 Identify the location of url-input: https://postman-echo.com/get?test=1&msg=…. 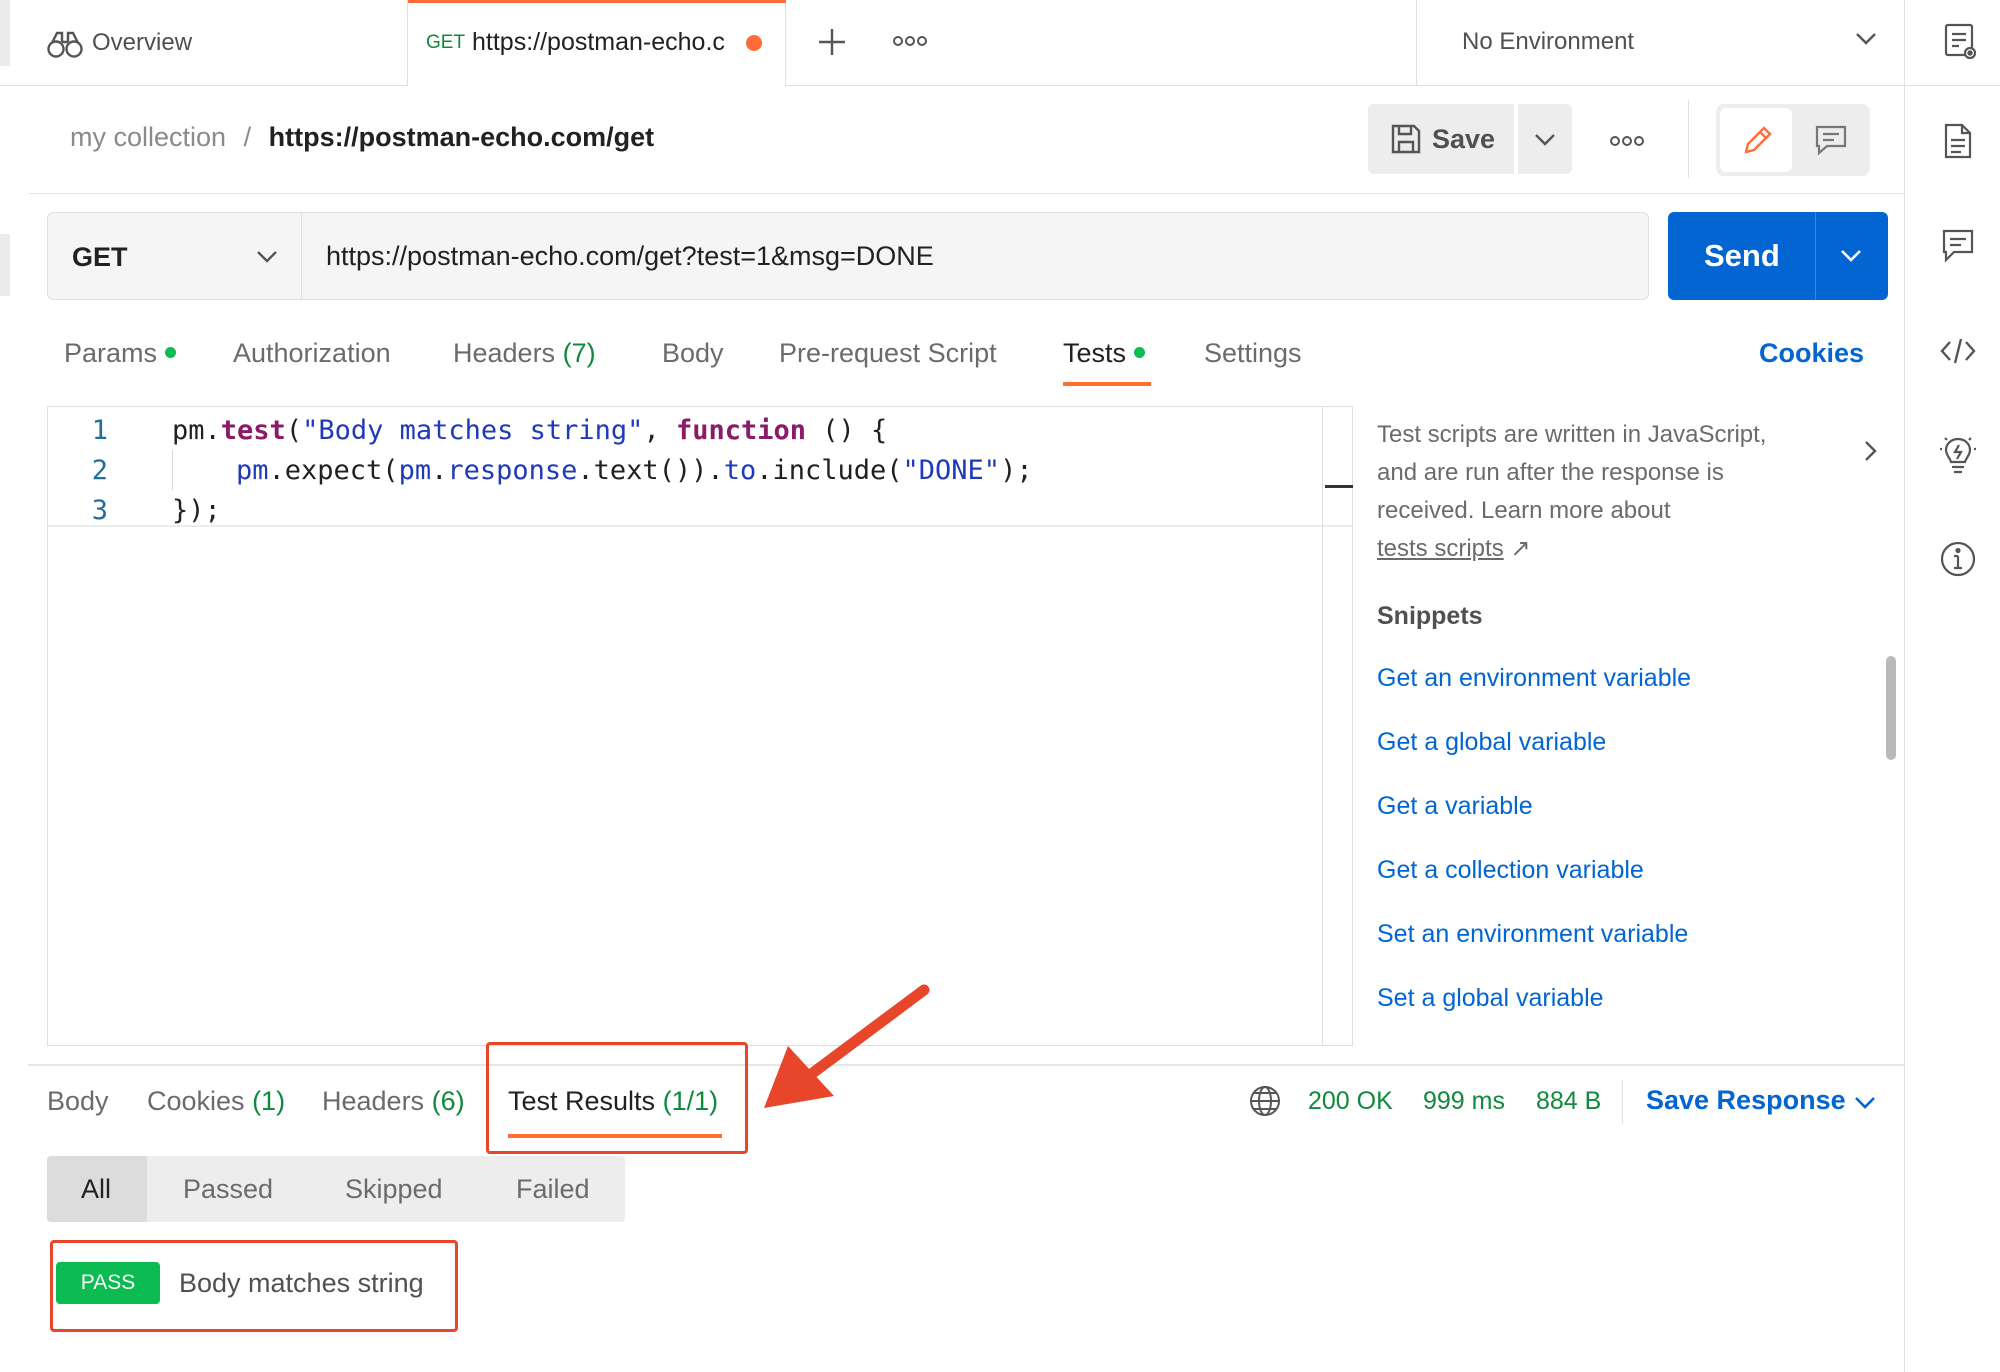
(630, 256).